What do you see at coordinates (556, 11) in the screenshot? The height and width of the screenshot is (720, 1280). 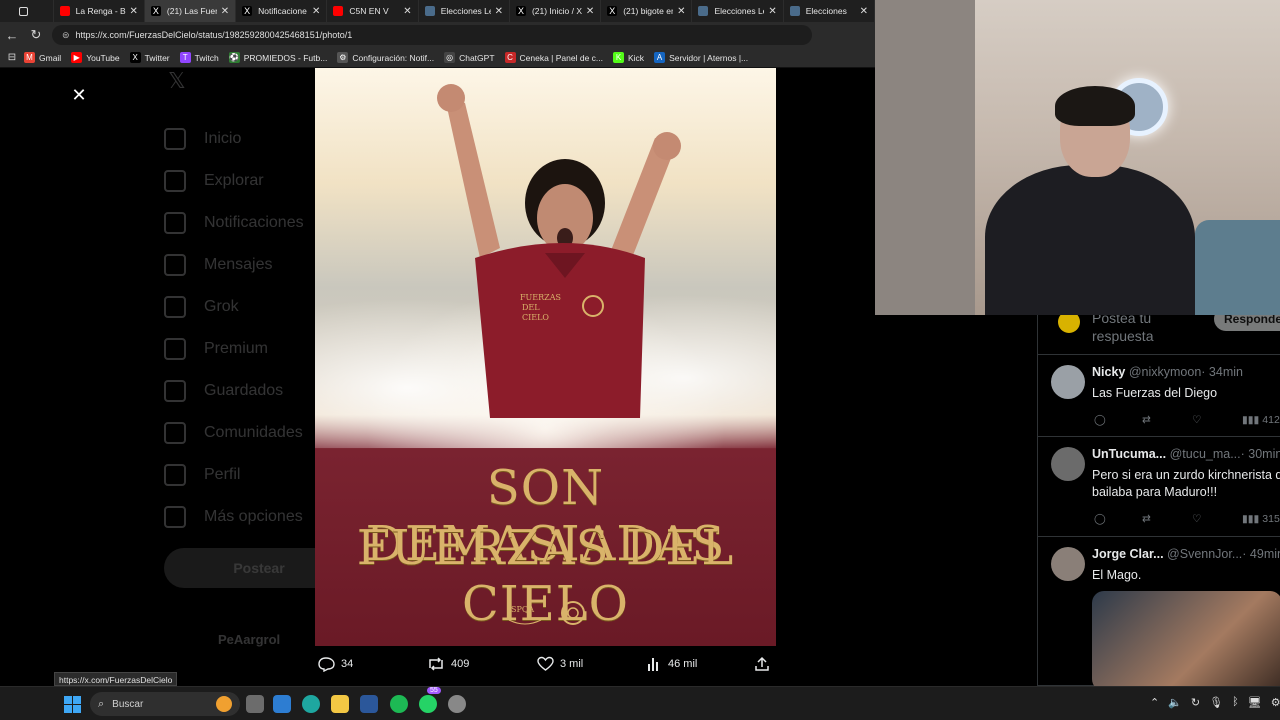 I see `browser-tab: X (21) Inicio / X ✕` at bounding box center [556, 11].